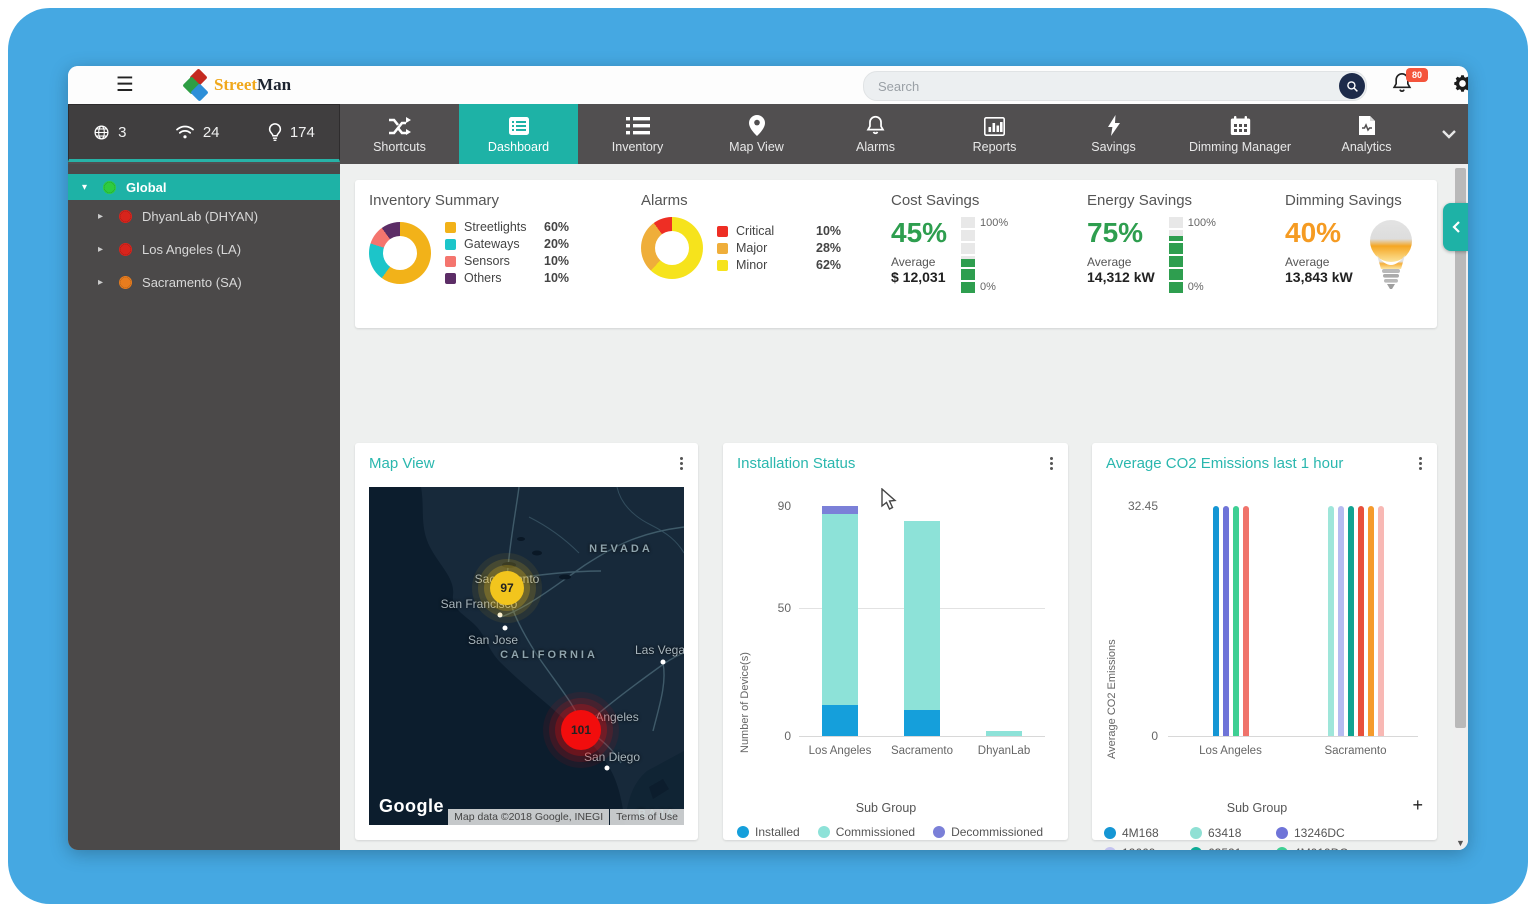 The image size is (1536, 912). I want to click on inventory-summary-title: Inventory Summary, so click(434, 200).